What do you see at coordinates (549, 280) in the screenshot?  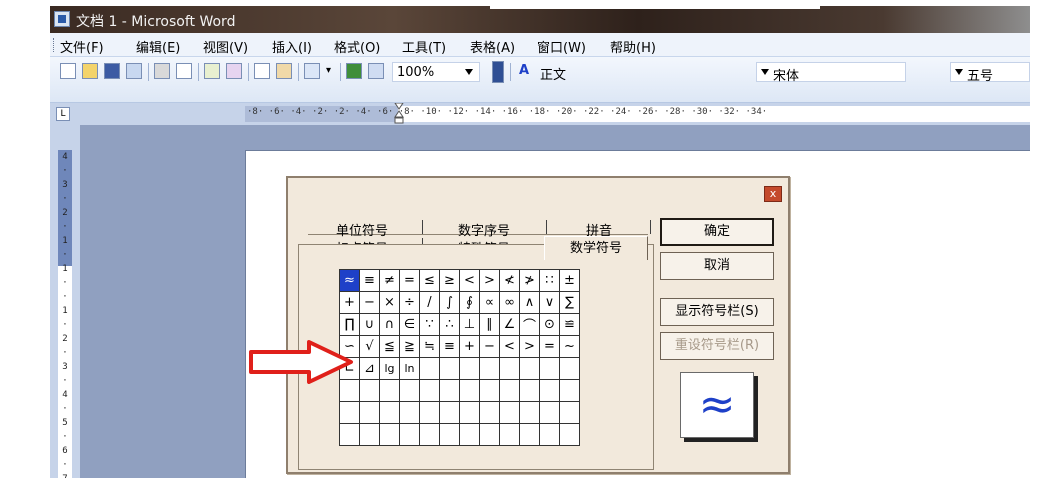 I see `symbol-cell: ∷` at bounding box center [549, 280].